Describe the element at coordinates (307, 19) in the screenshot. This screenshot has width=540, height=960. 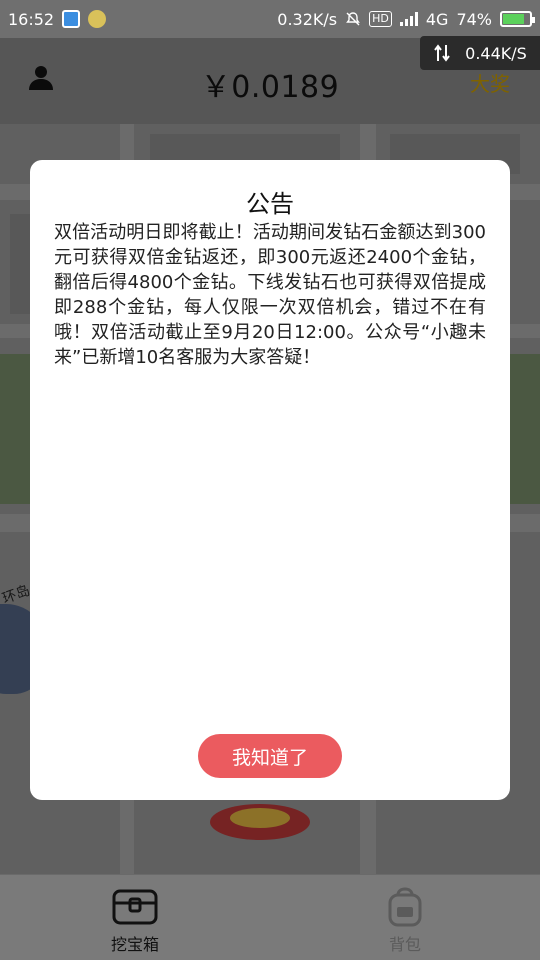
I see `status-net-speed: 0.32K/s` at that location.